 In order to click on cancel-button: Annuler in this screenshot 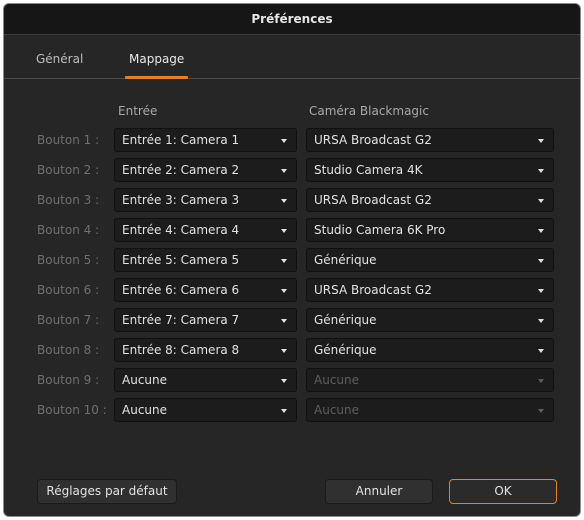, I will do `click(379, 491)`.